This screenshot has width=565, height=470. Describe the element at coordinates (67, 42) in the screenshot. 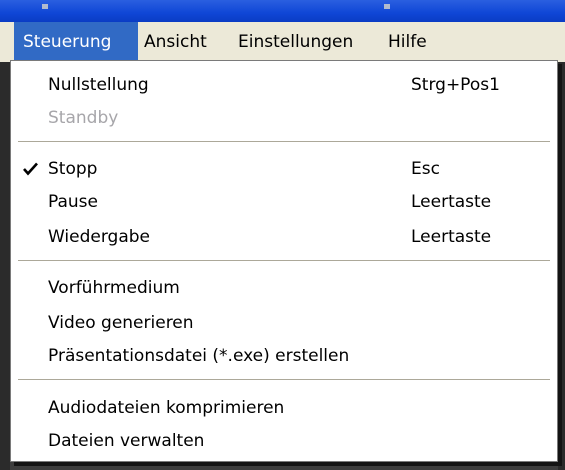

I see `menu-steuerung-label: Steuerung` at that location.